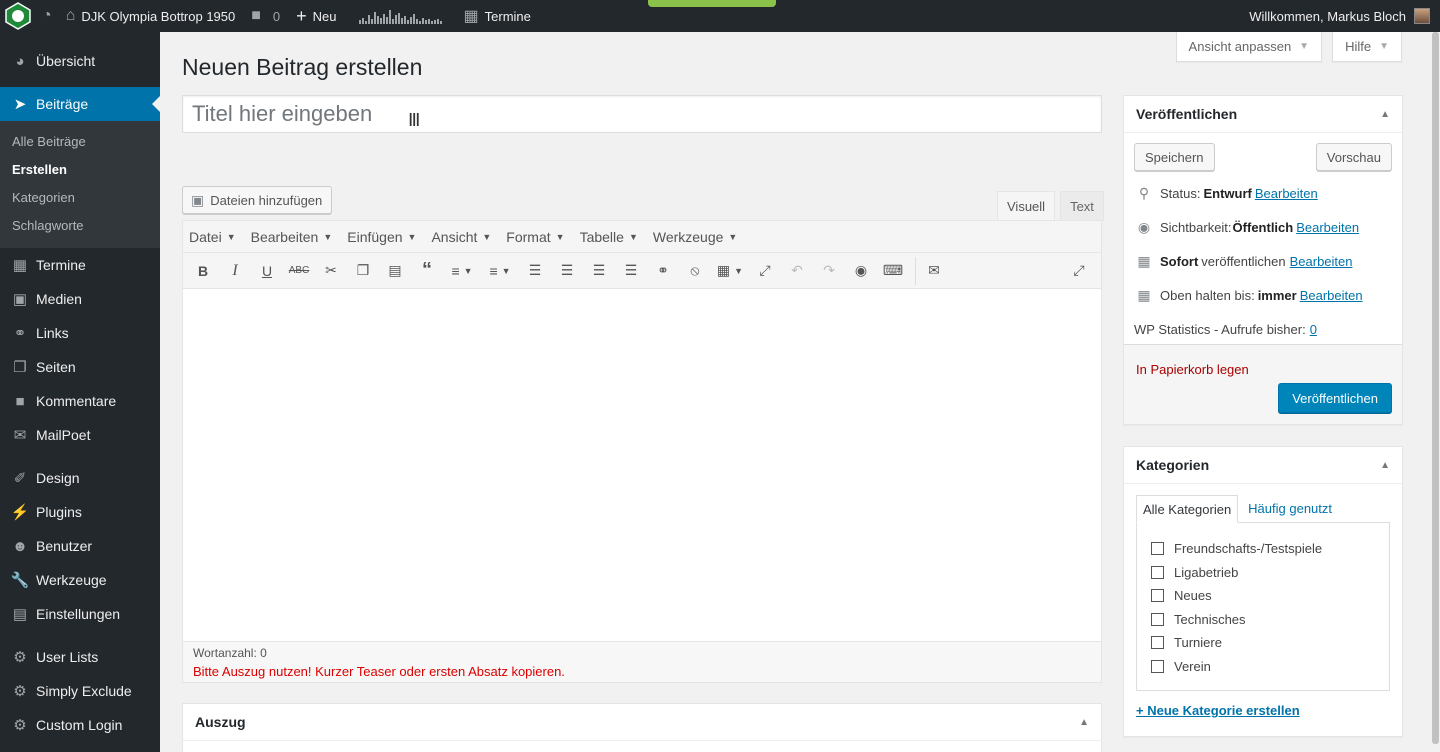 The image size is (1440, 752). What do you see at coordinates (1263, 549) in the screenshot?
I see `category-item: Freundschafts-/Testspiele` at bounding box center [1263, 549].